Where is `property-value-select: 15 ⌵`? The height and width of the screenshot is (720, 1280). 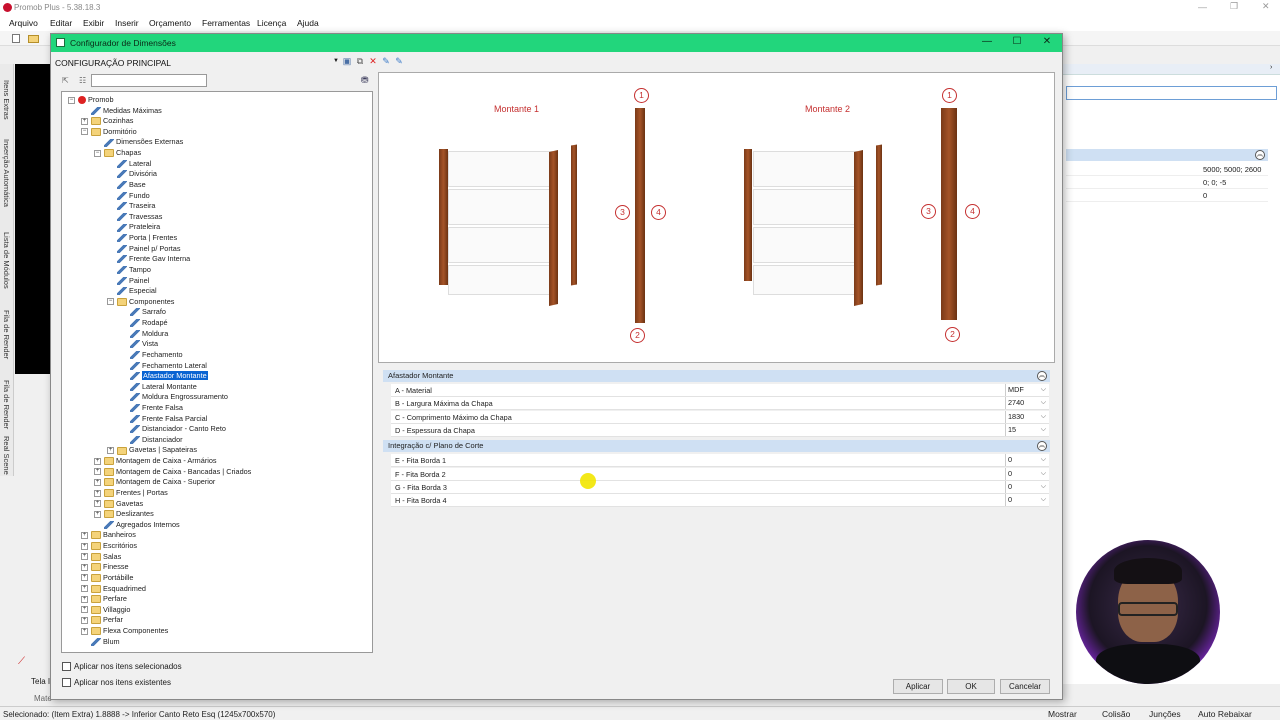 property-value-select: 15 ⌵ is located at coordinates (1027, 429).